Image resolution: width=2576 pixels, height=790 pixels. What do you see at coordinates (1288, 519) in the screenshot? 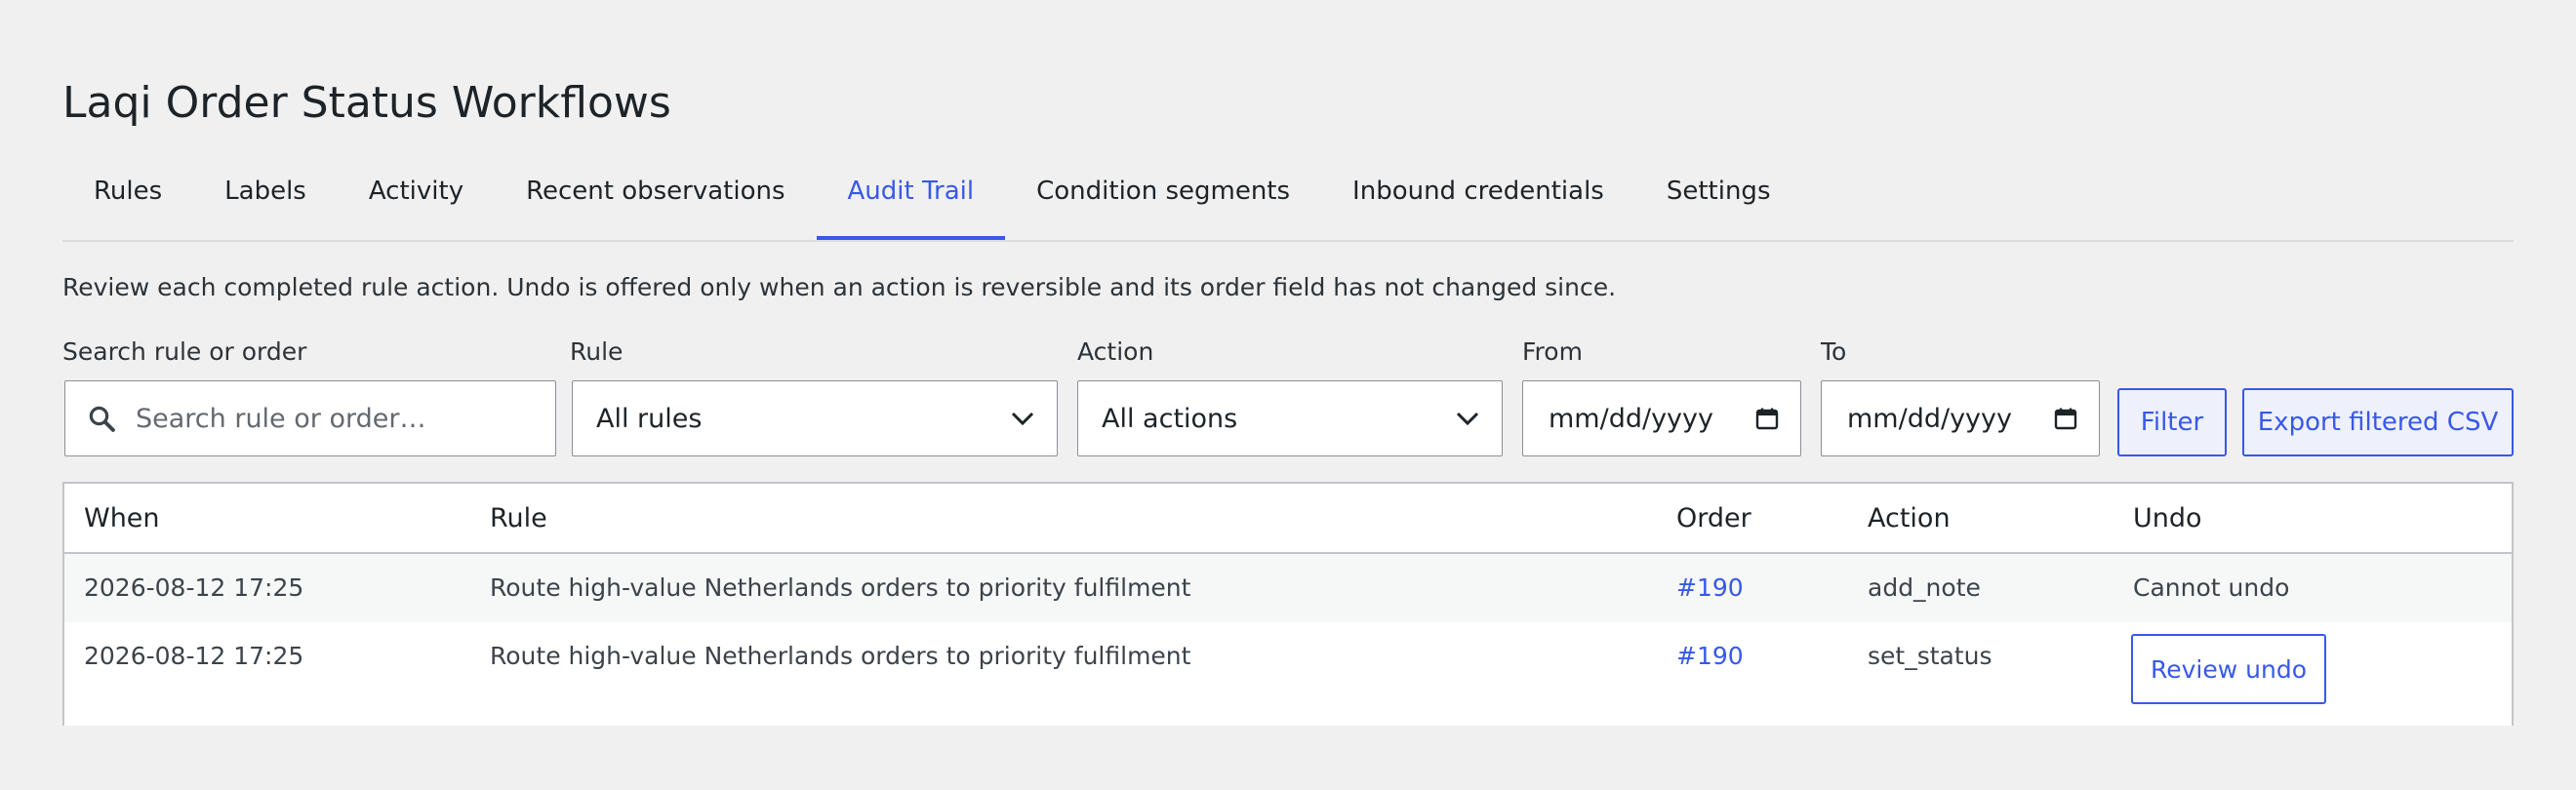
I see `table-header: When Rule Order Action Undo` at bounding box center [1288, 519].